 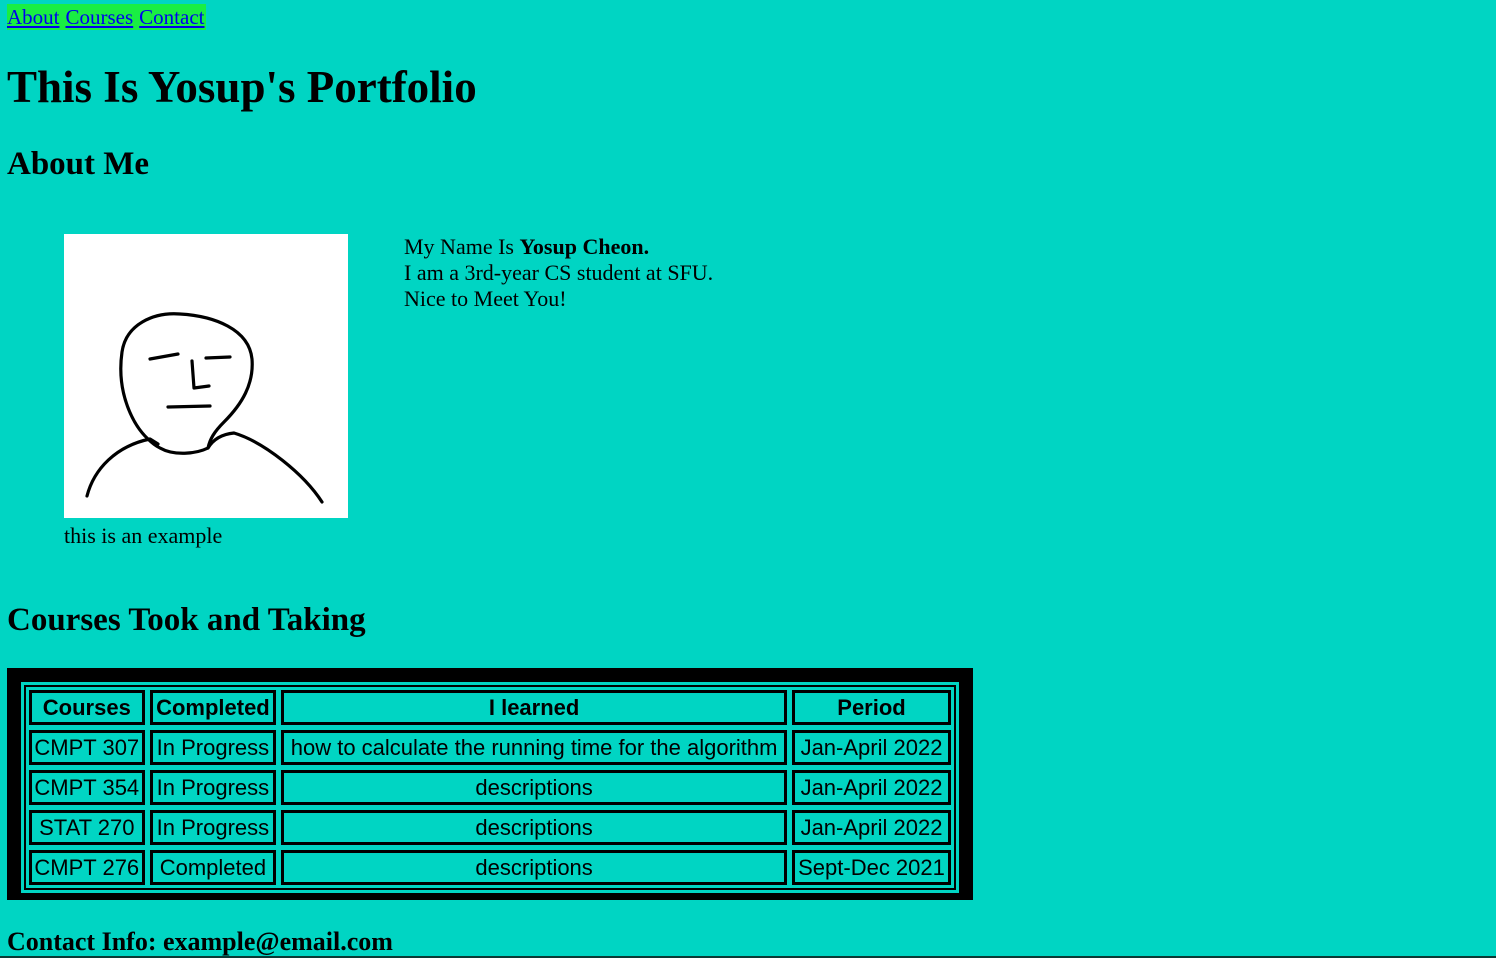 I want to click on cell-course: CMPT 307, so click(x=87, y=747).